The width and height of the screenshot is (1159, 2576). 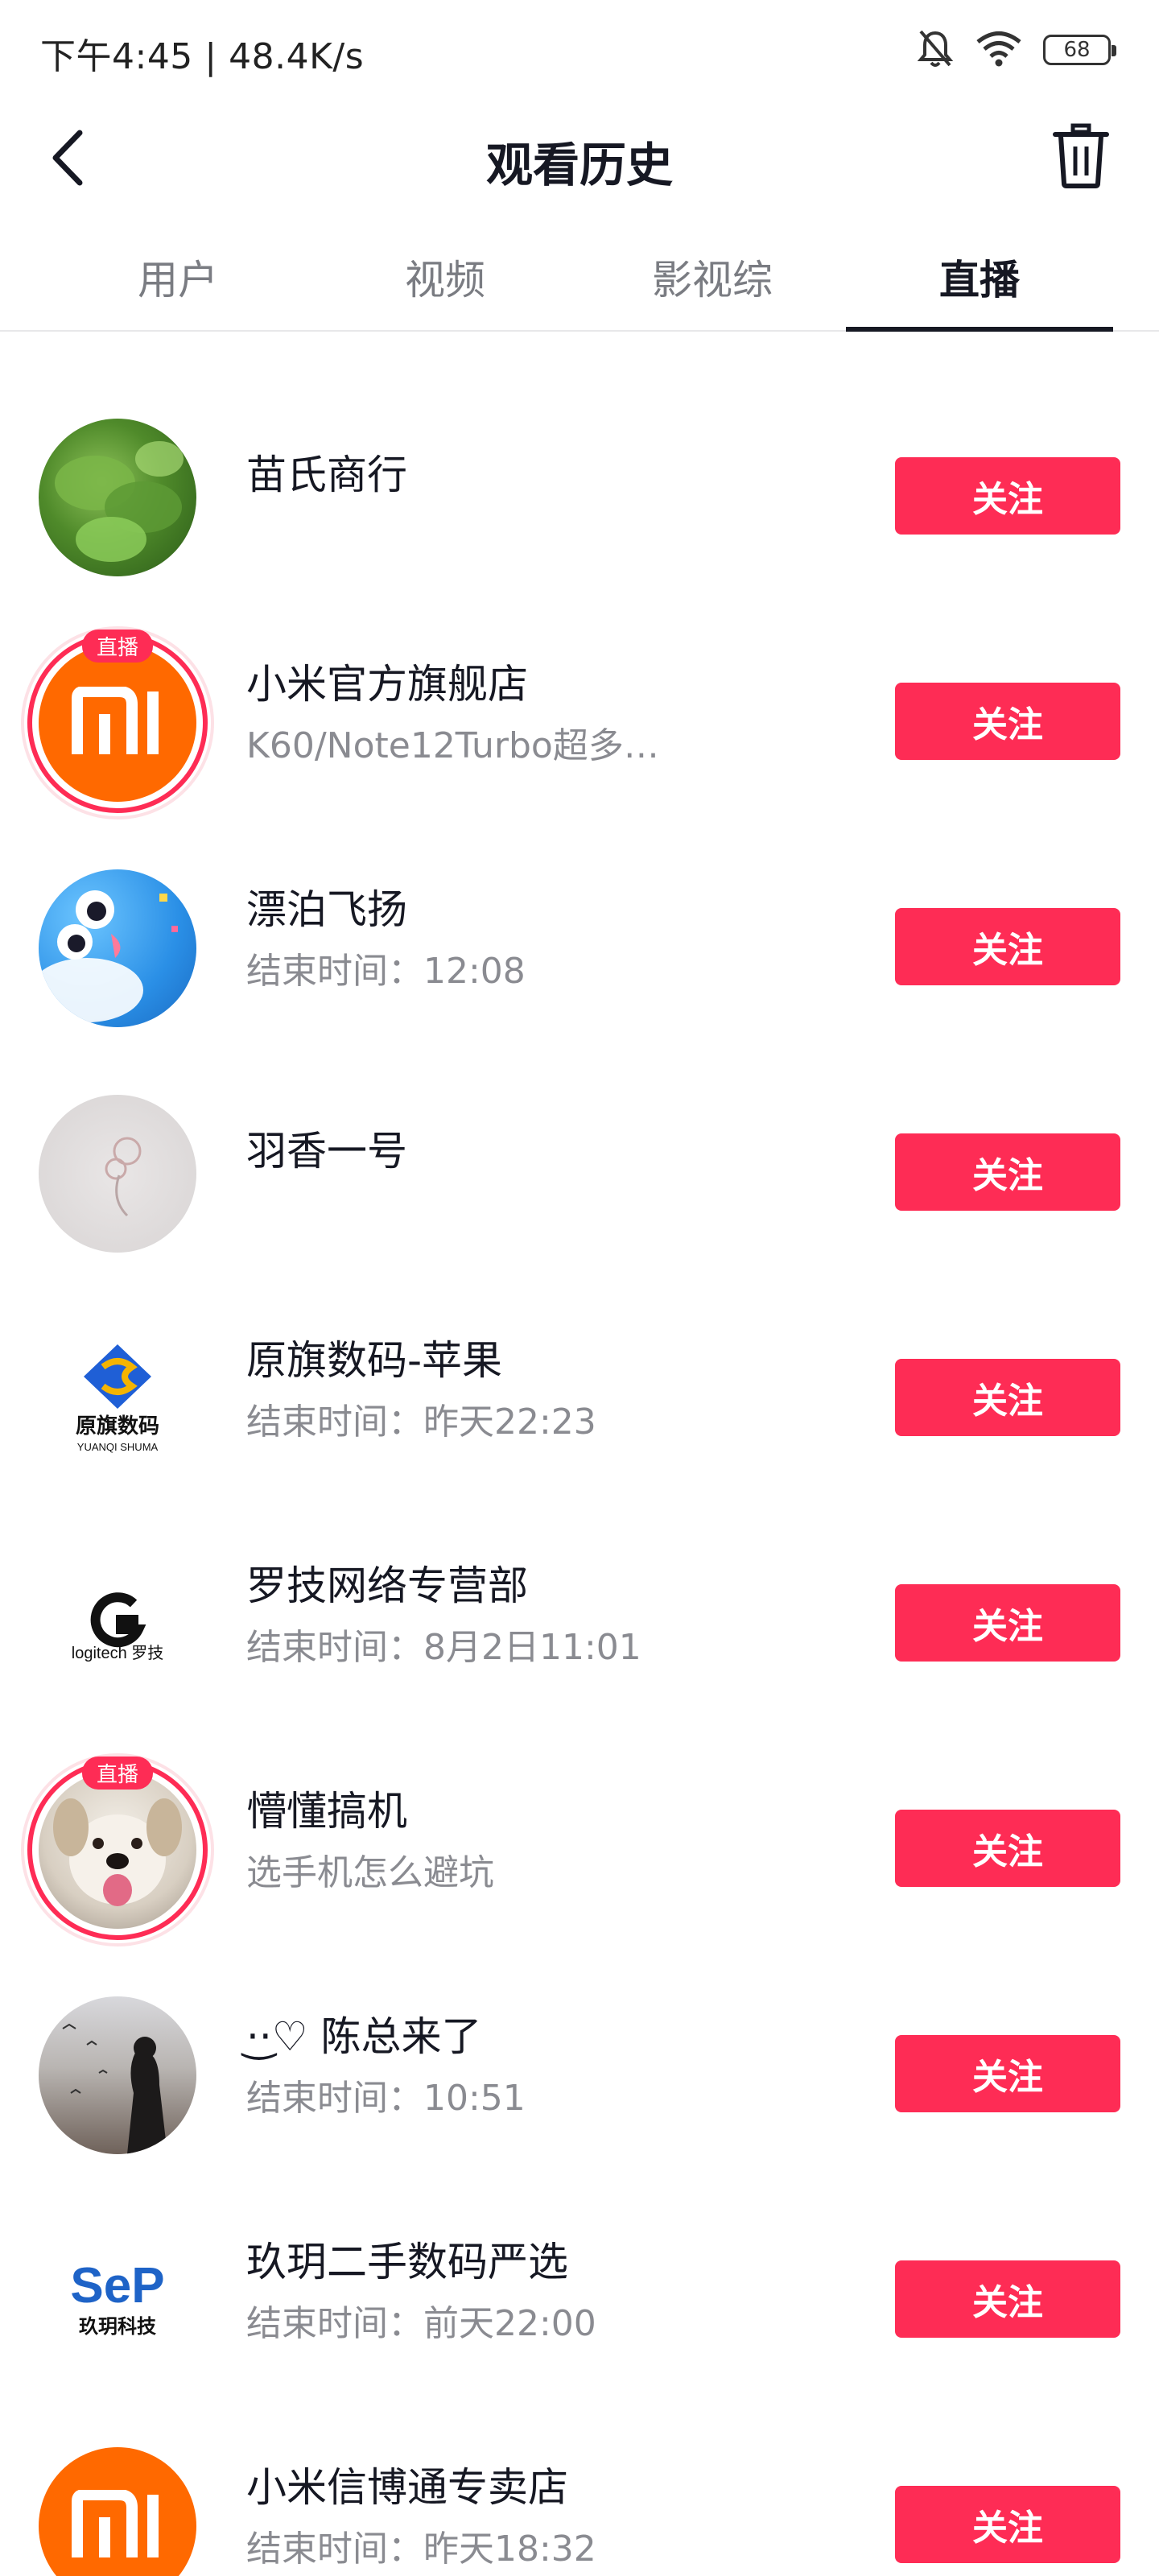 What do you see at coordinates (1077, 50) in the screenshot?
I see `battery-level: 68` at bounding box center [1077, 50].